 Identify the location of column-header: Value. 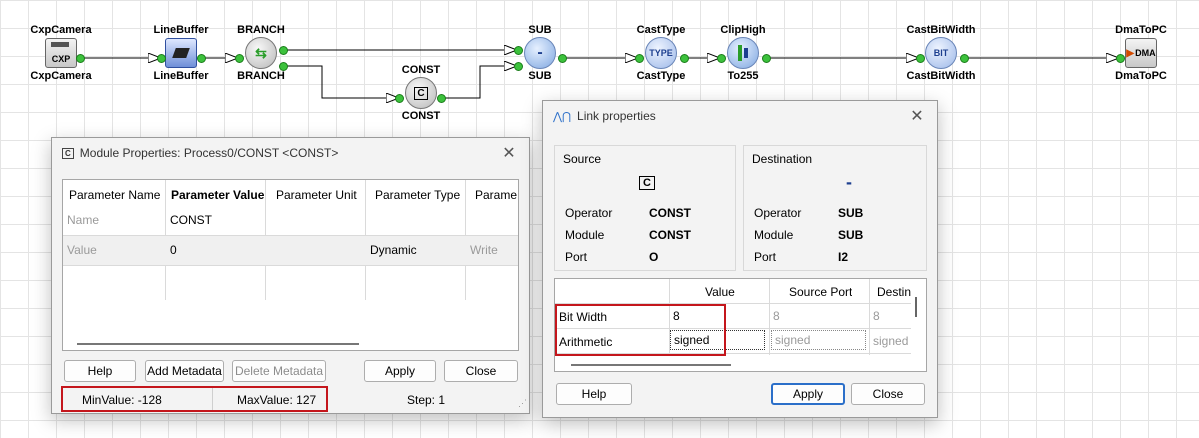
(720, 292).